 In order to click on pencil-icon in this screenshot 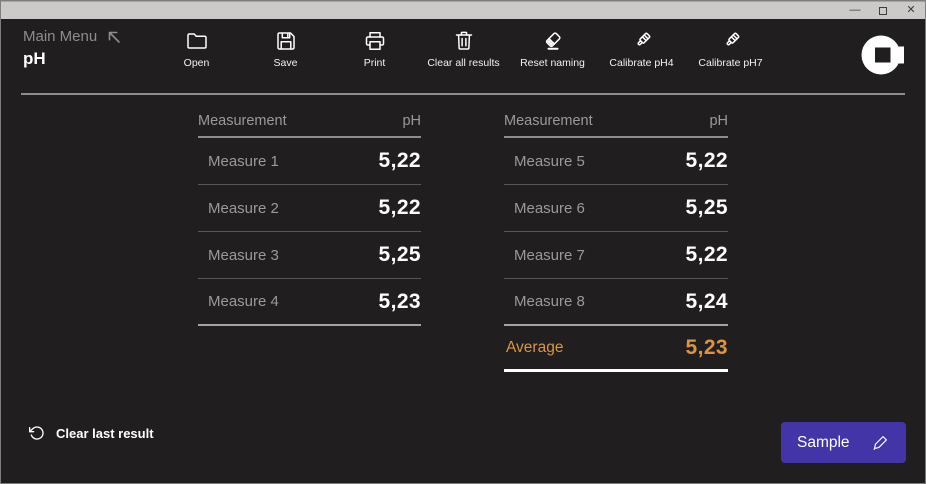, I will do `click(880, 443)`.